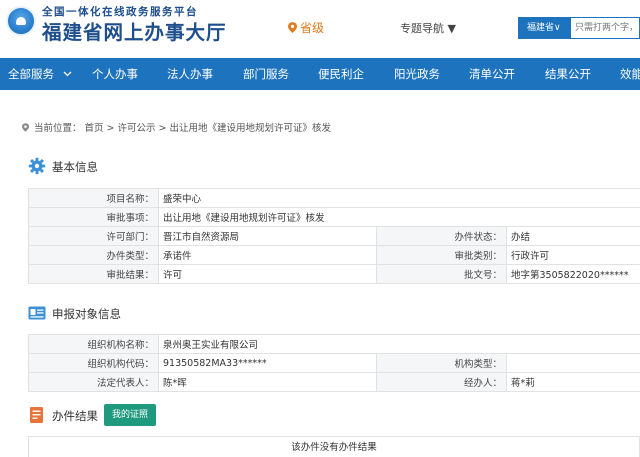 The image size is (640, 457). What do you see at coordinates (441, 382) in the screenshot?
I see `field-label: 经办人：` at bounding box center [441, 382].